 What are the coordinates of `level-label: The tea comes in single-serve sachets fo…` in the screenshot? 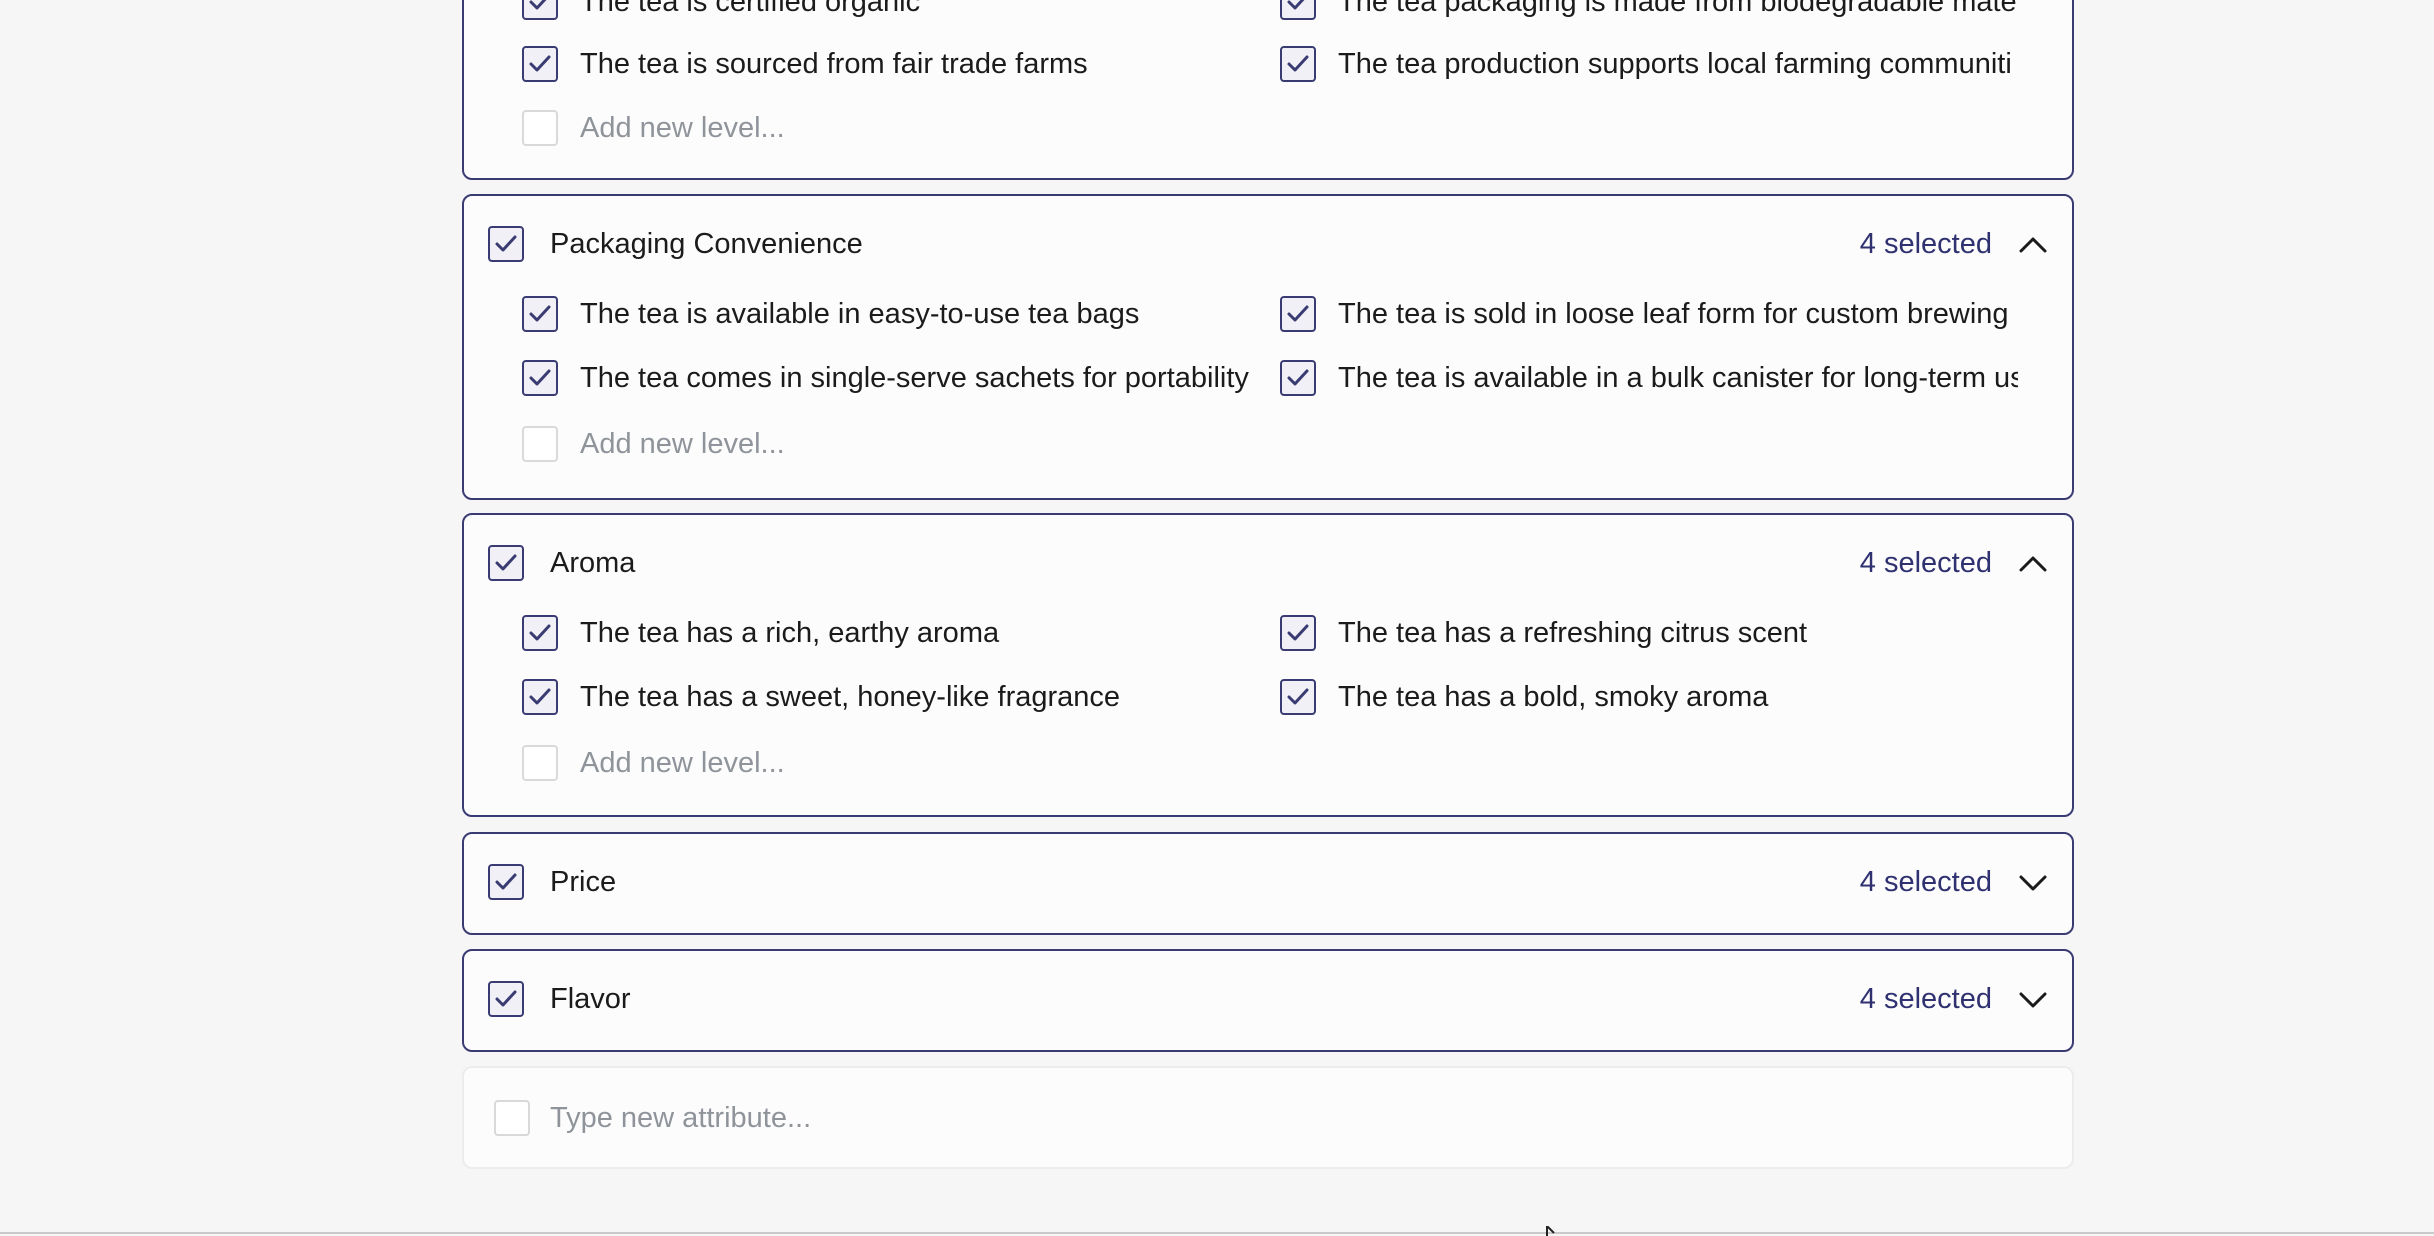 It's located at (914, 378).